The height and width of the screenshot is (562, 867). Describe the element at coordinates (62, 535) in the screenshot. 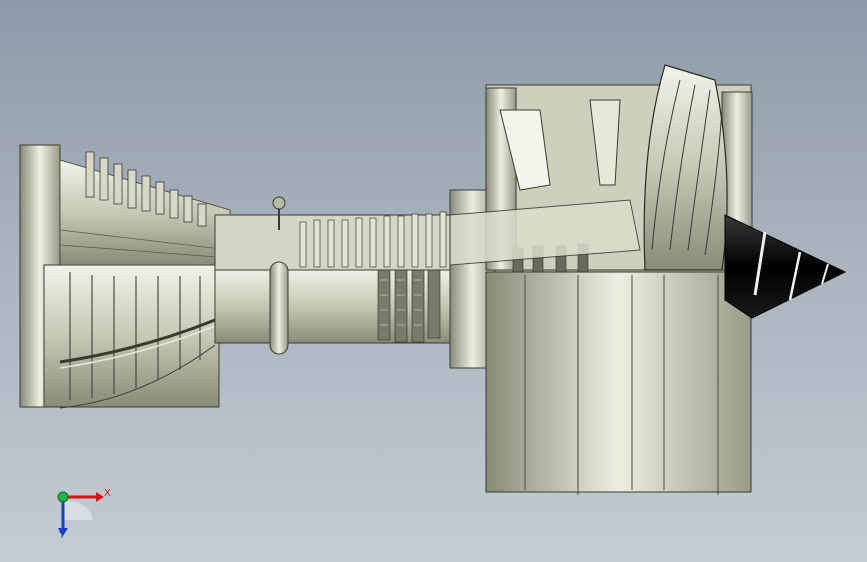

I see `y-axis-label: Y` at that location.